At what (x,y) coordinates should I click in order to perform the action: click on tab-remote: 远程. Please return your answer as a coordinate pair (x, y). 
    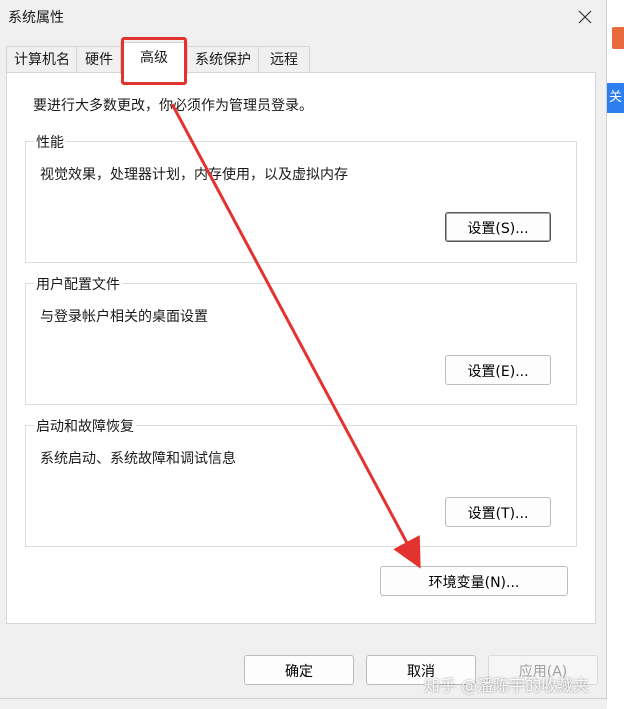
    Looking at the image, I should click on (284, 59).